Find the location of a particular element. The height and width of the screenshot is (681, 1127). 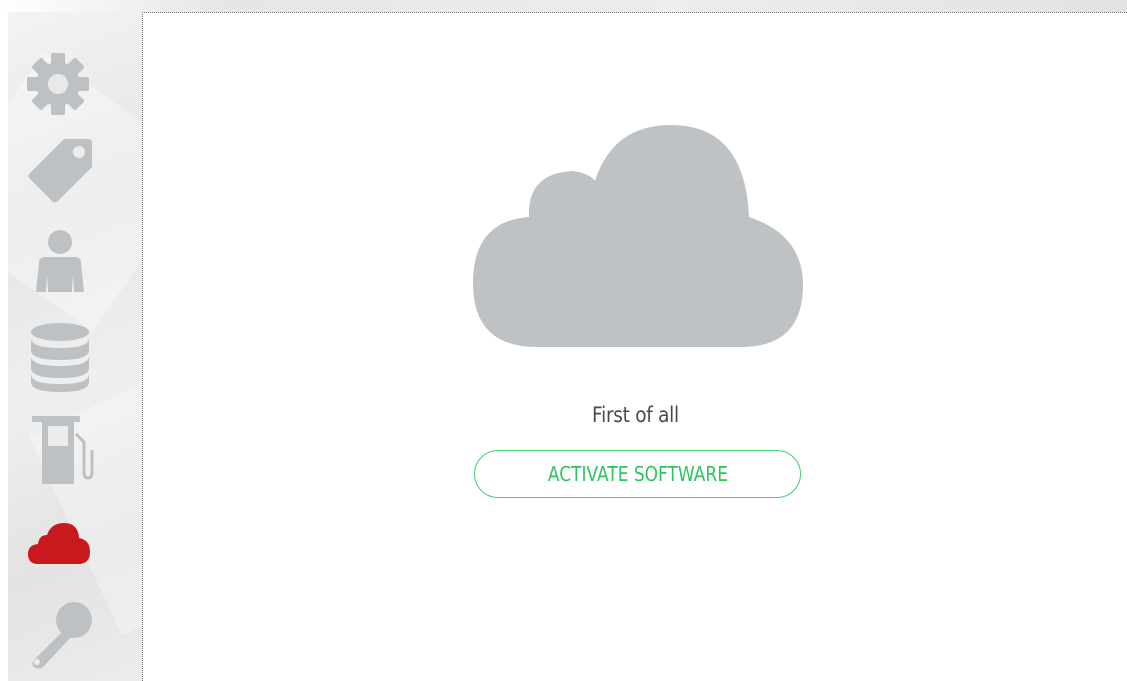

sidebar-item-cloud is located at coordinates (58, 546).